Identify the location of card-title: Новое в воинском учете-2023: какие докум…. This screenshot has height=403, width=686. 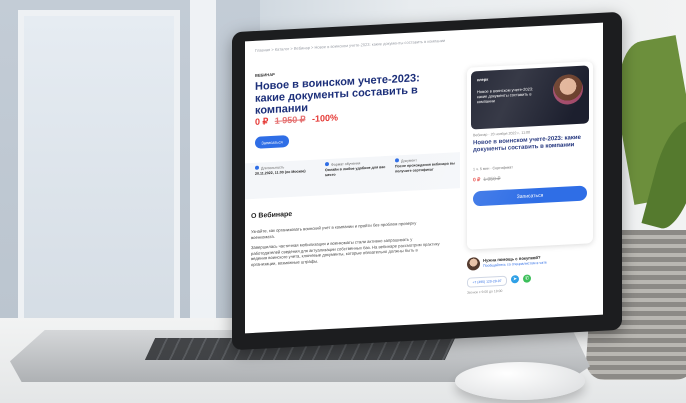
(527, 144).